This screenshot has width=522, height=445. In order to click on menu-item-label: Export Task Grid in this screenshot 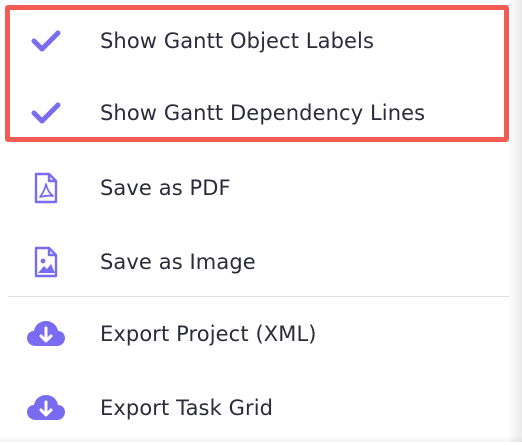, I will do `click(187, 408)`.